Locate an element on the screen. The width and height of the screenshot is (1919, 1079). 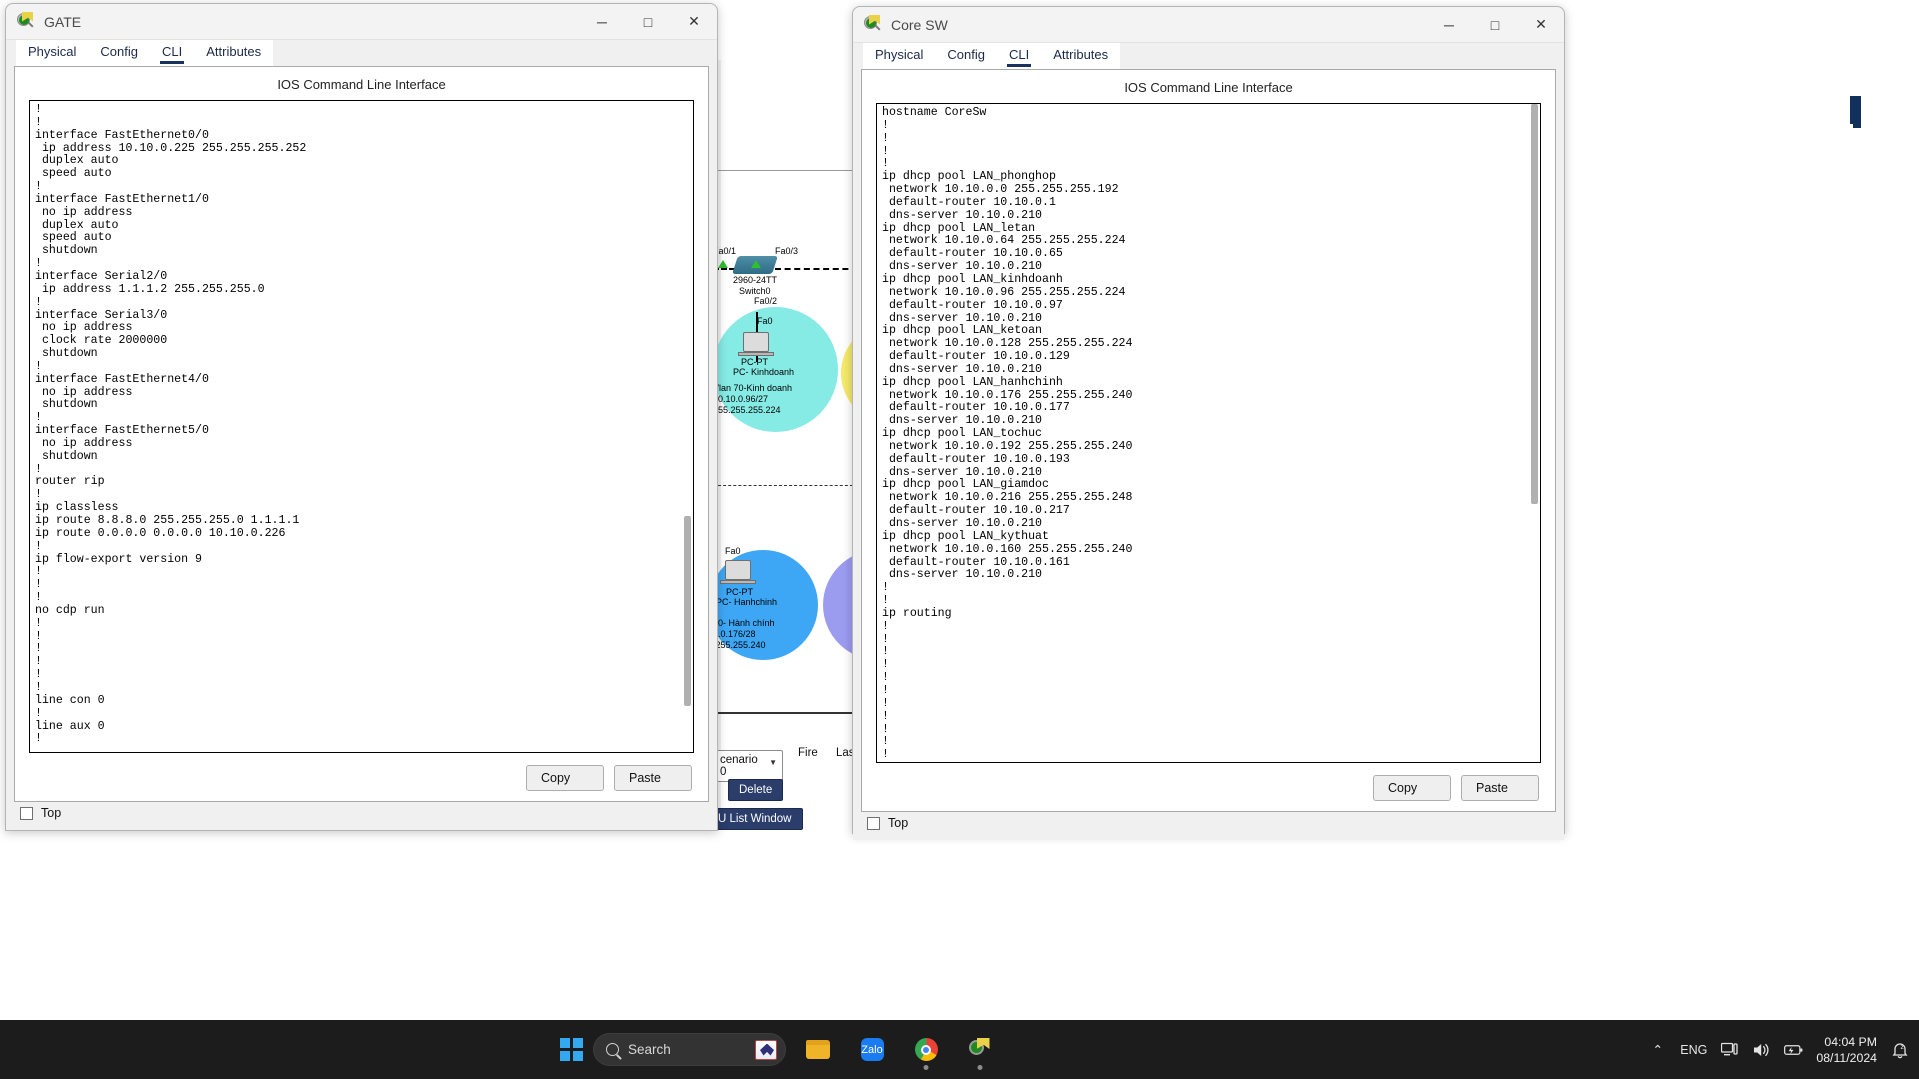
workspace-divider-bottom is located at coordinates (785, 713).